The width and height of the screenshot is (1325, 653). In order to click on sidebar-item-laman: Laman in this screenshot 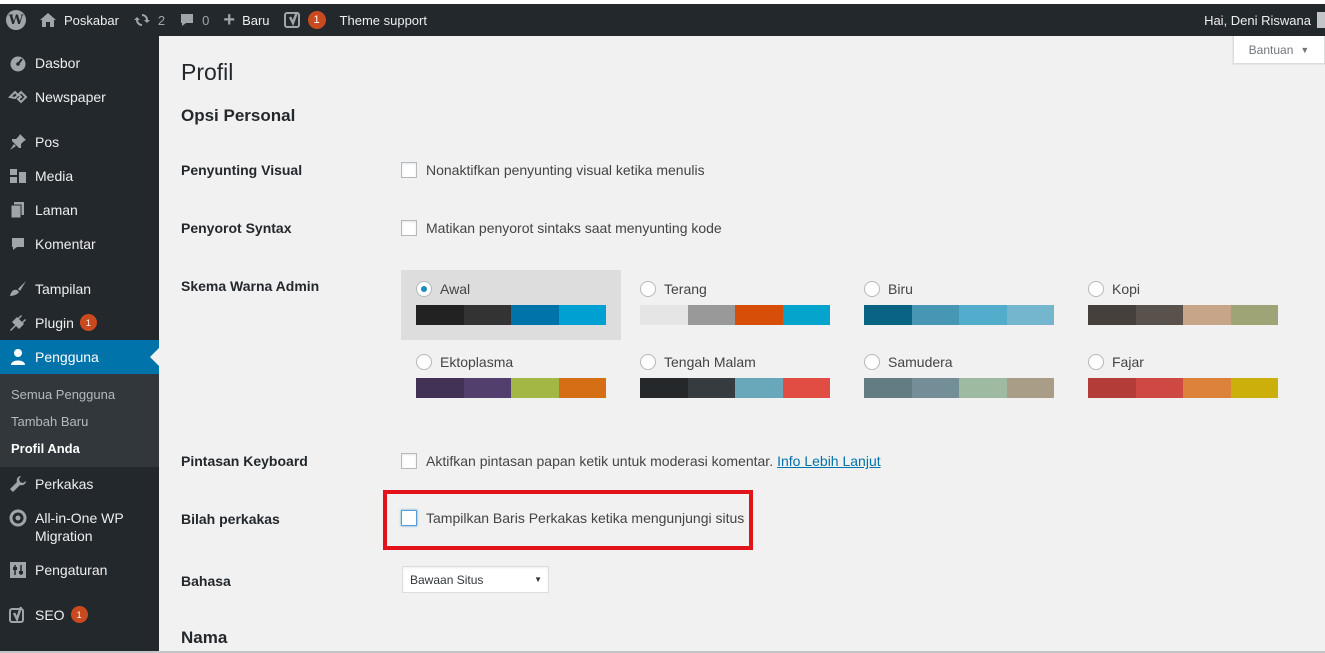, I will do `click(79, 210)`.